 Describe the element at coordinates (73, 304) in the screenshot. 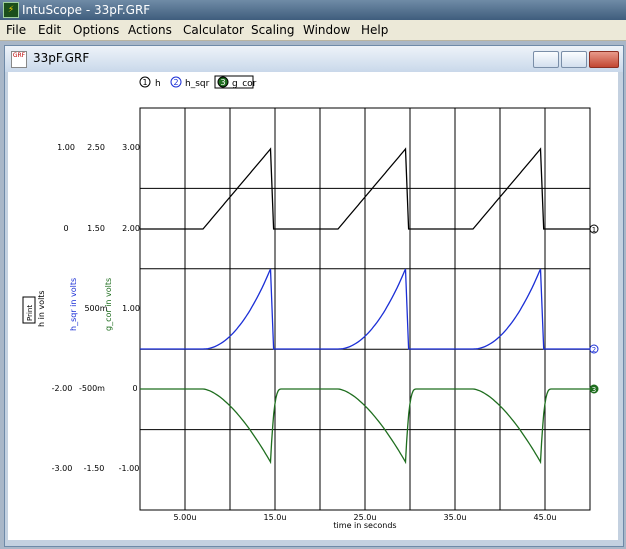

I see `y2-axis-title: h_sqr in volts` at that location.